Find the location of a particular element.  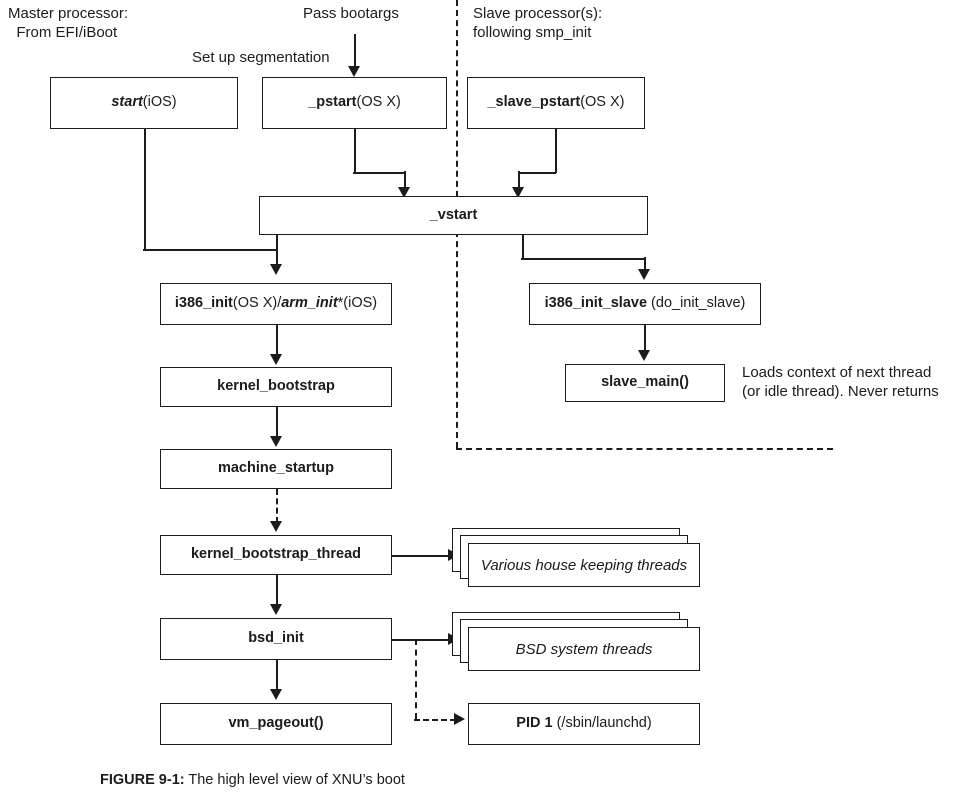

pass-bootargs-label: Pass bootargs is located at coordinates (351, 13).